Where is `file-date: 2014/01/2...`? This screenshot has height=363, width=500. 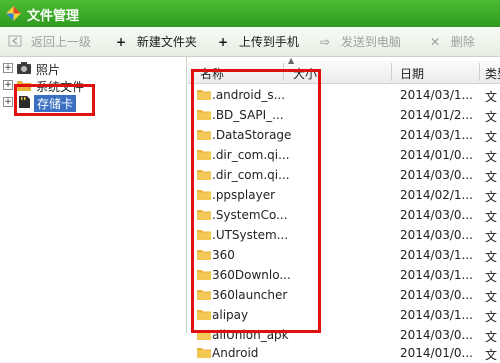 file-date: 2014/01/2... is located at coordinates (436, 115).